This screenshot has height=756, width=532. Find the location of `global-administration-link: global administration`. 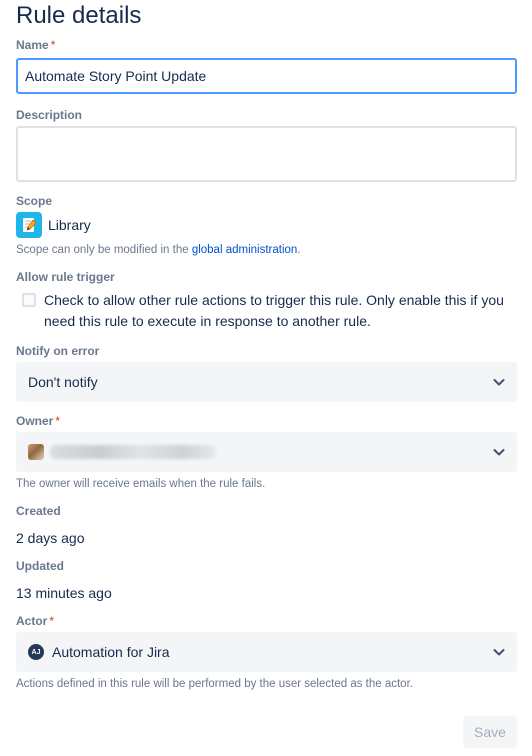

global-administration-link: global administration is located at coordinates (244, 250).